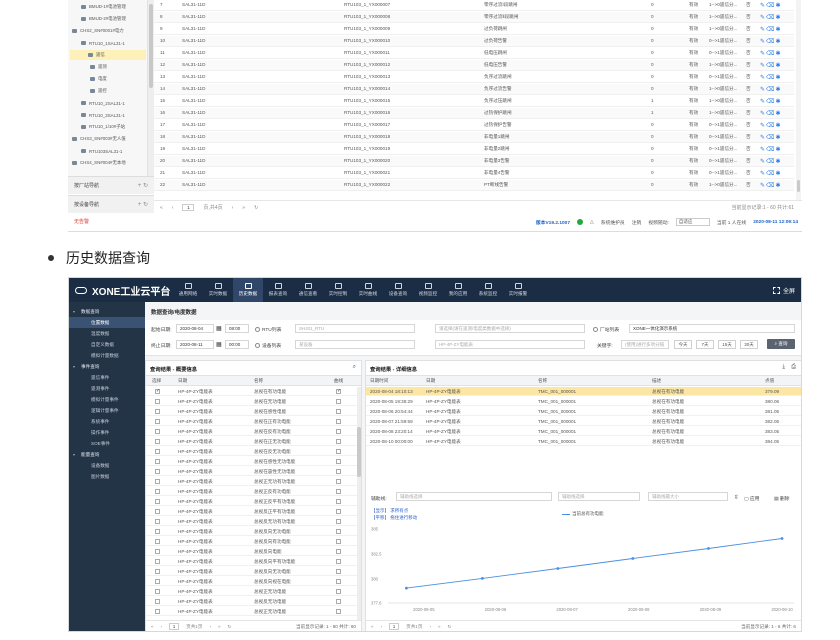 This screenshot has width=840, height=640. I want to click on sidebar-item: 操作事件, so click(107, 432).